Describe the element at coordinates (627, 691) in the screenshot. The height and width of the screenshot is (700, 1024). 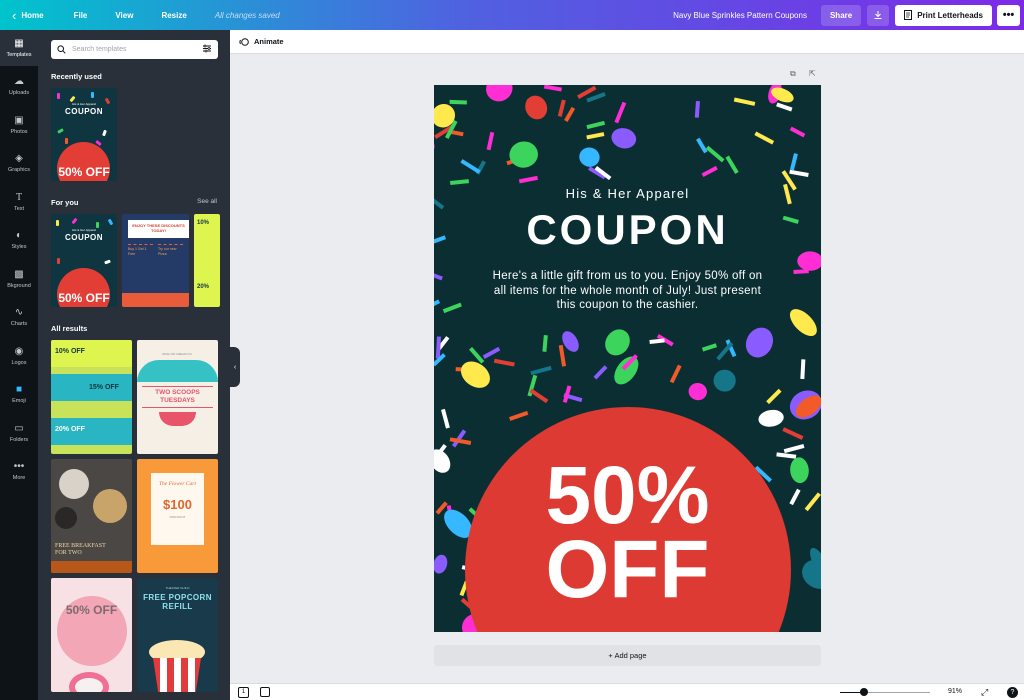
I see `bottom-bar: 1 91% ⤢ ?` at that location.